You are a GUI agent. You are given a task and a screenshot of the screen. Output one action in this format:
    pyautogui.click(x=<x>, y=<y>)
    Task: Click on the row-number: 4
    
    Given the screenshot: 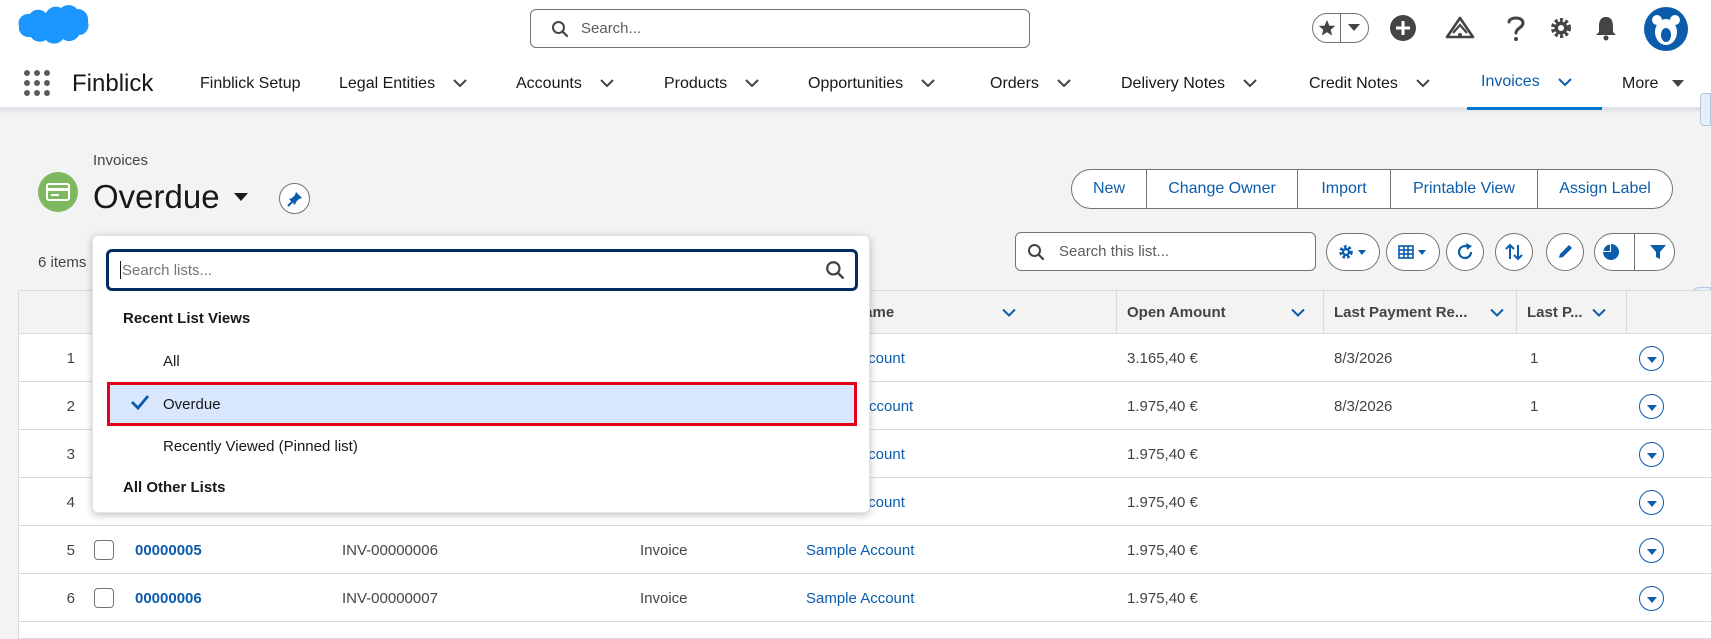 What is the action you would take?
    pyautogui.click(x=70, y=502)
    